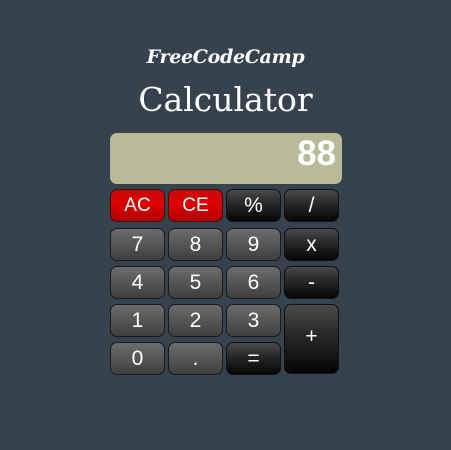 Image resolution: width=451 pixels, height=450 pixels. Describe the element at coordinates (253, 320) in the screenshot. I see `digit-3-button: 3` at that location.